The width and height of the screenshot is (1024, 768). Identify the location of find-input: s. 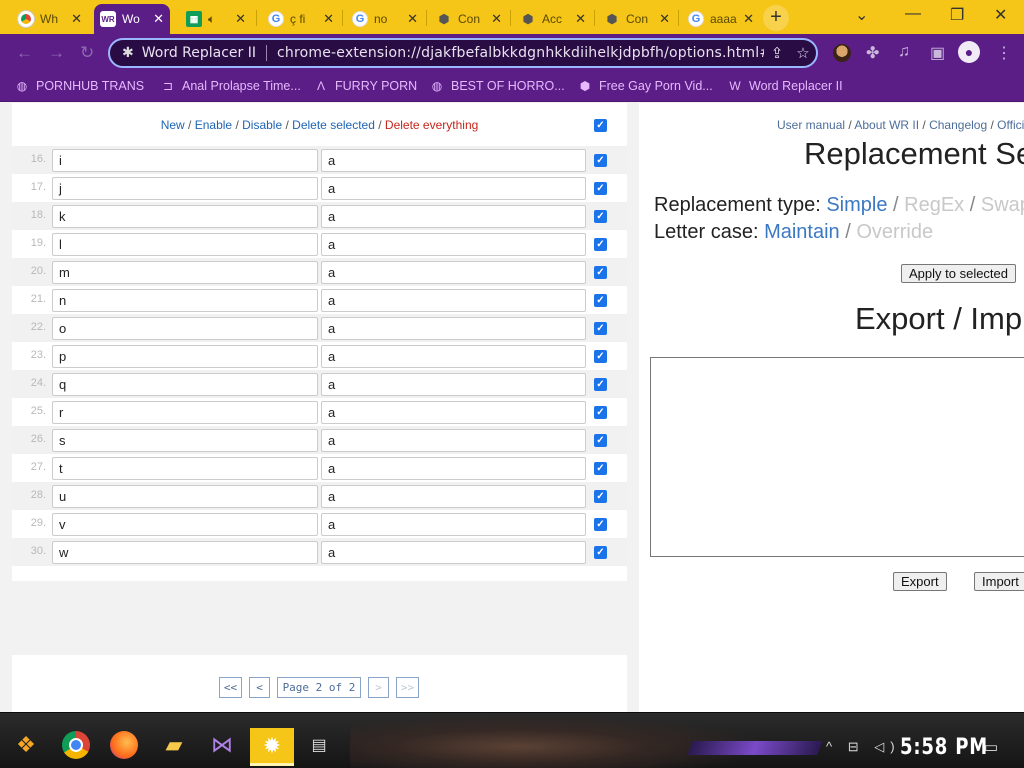
(185, 440).